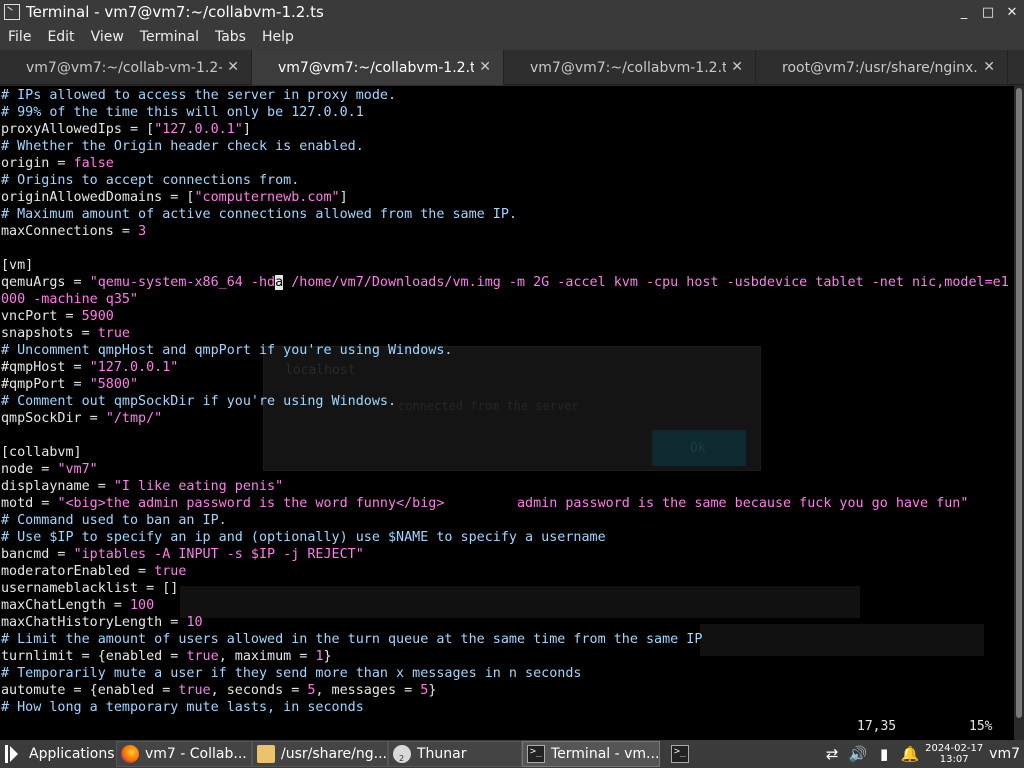  What do you see at coordinates (505, 163) in the screenshot?
I see `terminal-line: origin = false` at bounding box center [505, 163].